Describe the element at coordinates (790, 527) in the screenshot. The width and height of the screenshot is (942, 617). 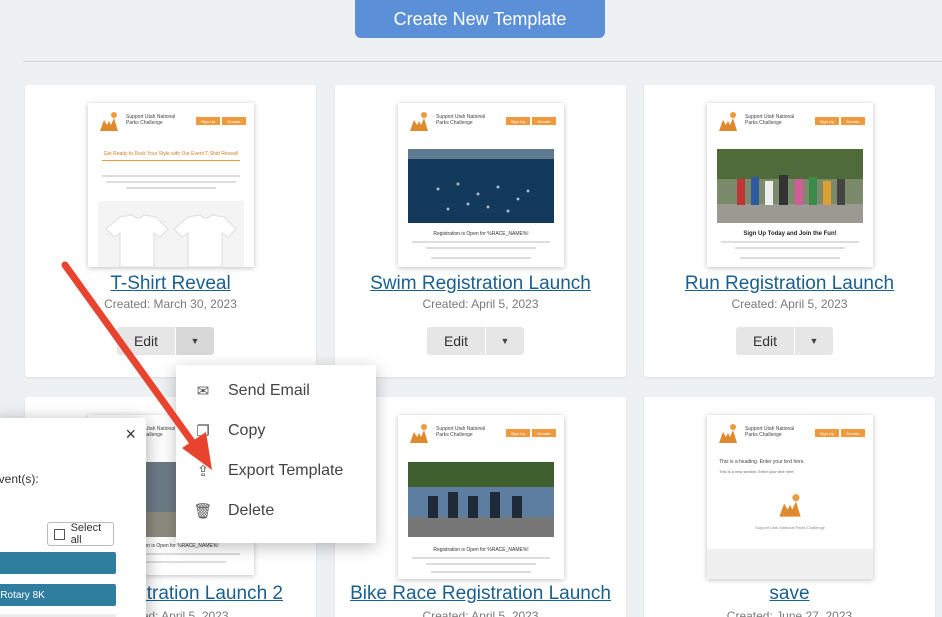
I see `thumb-footer: Support Utah National Parks Challenge` at that location.